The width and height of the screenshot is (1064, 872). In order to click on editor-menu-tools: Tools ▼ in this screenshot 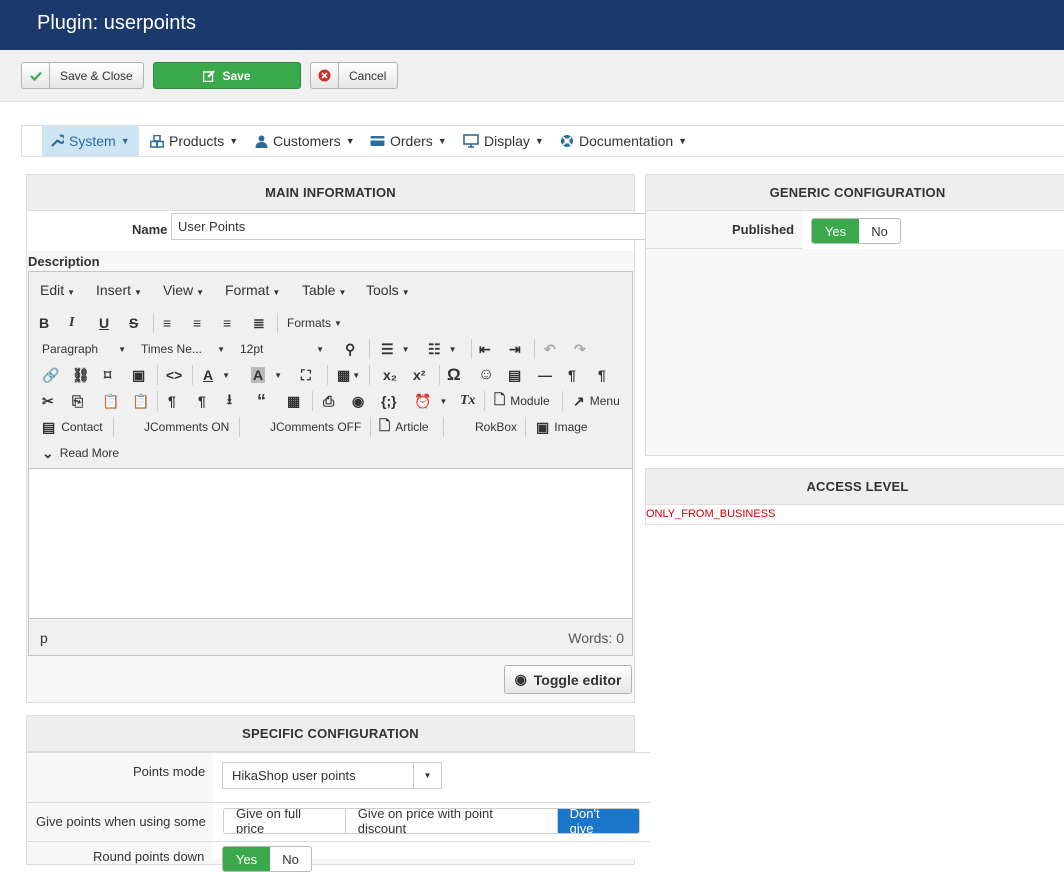, I will do `click(388, 290)`.